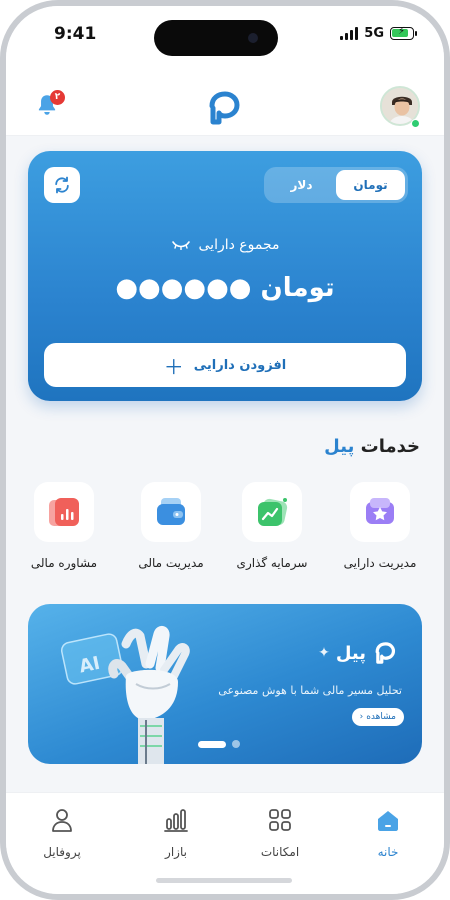  I want to click on service-label: مشاوره مالی, so click(64, 563).